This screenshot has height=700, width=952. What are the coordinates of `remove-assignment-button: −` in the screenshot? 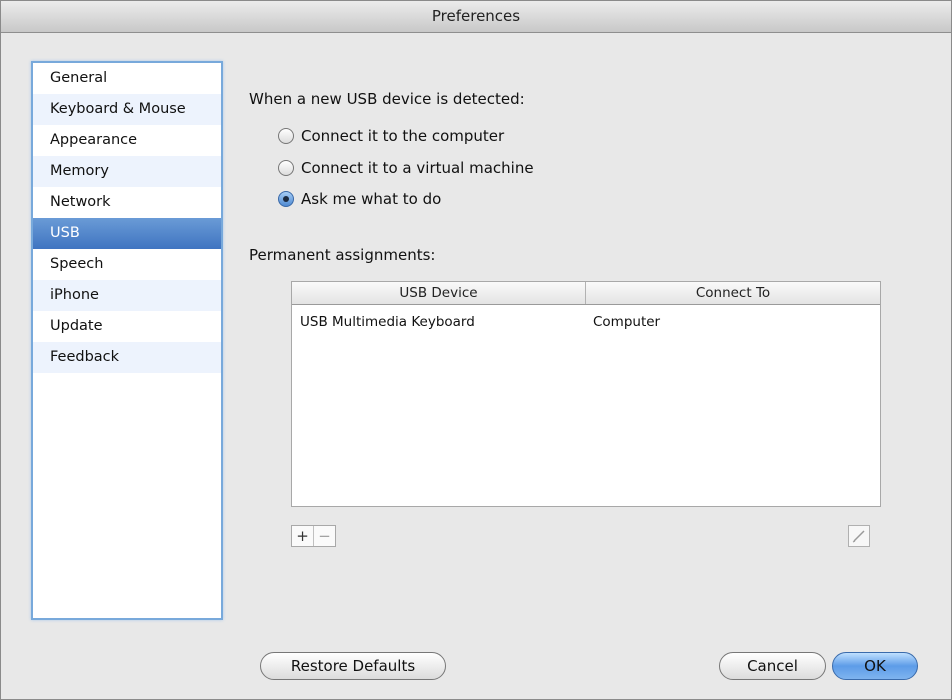 It's located at (324, 536).